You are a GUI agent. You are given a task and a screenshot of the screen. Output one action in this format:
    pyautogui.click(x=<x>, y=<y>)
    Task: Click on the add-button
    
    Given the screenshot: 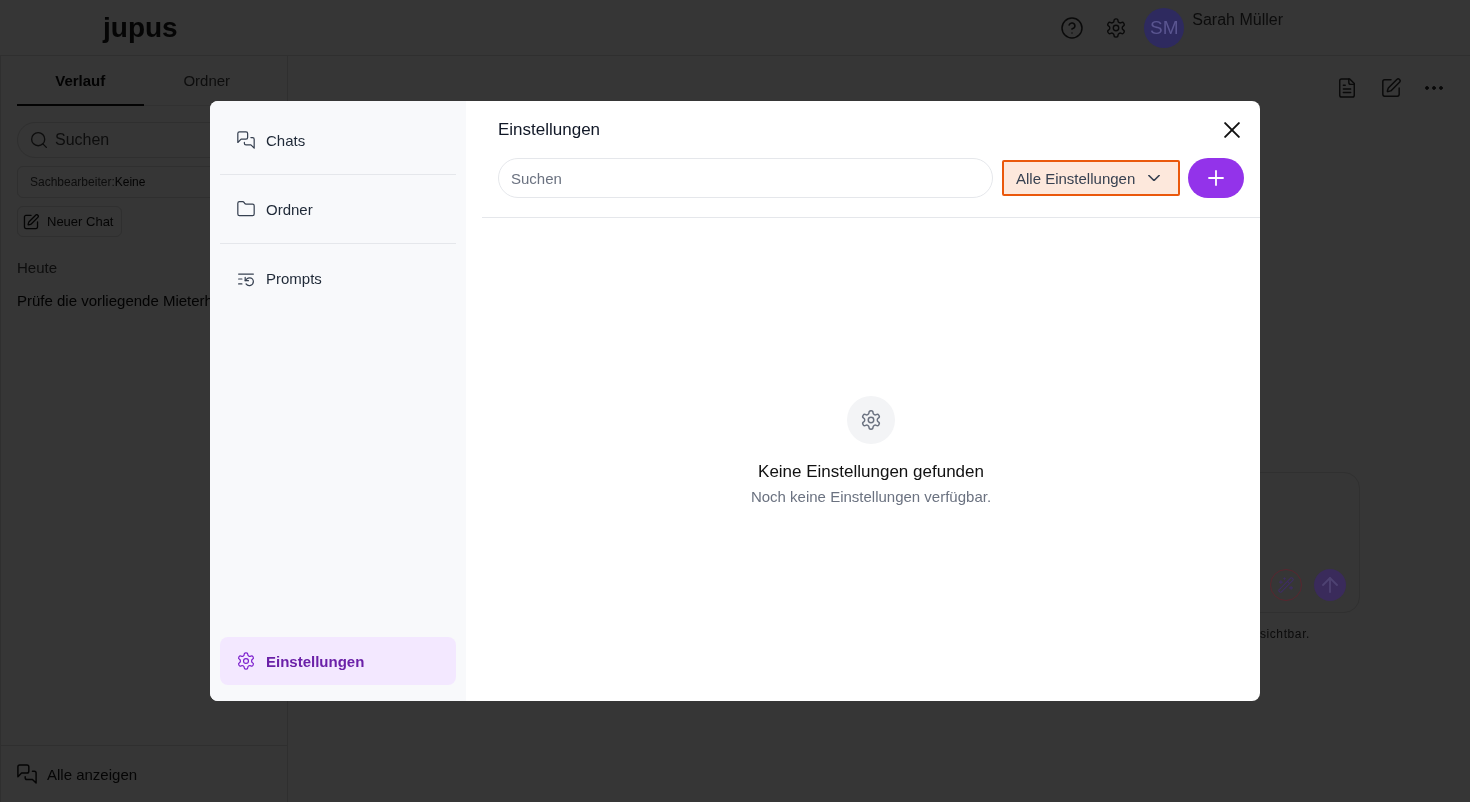 What is the action you would take?
    pyautogui.click(x=1216, y=178)
    